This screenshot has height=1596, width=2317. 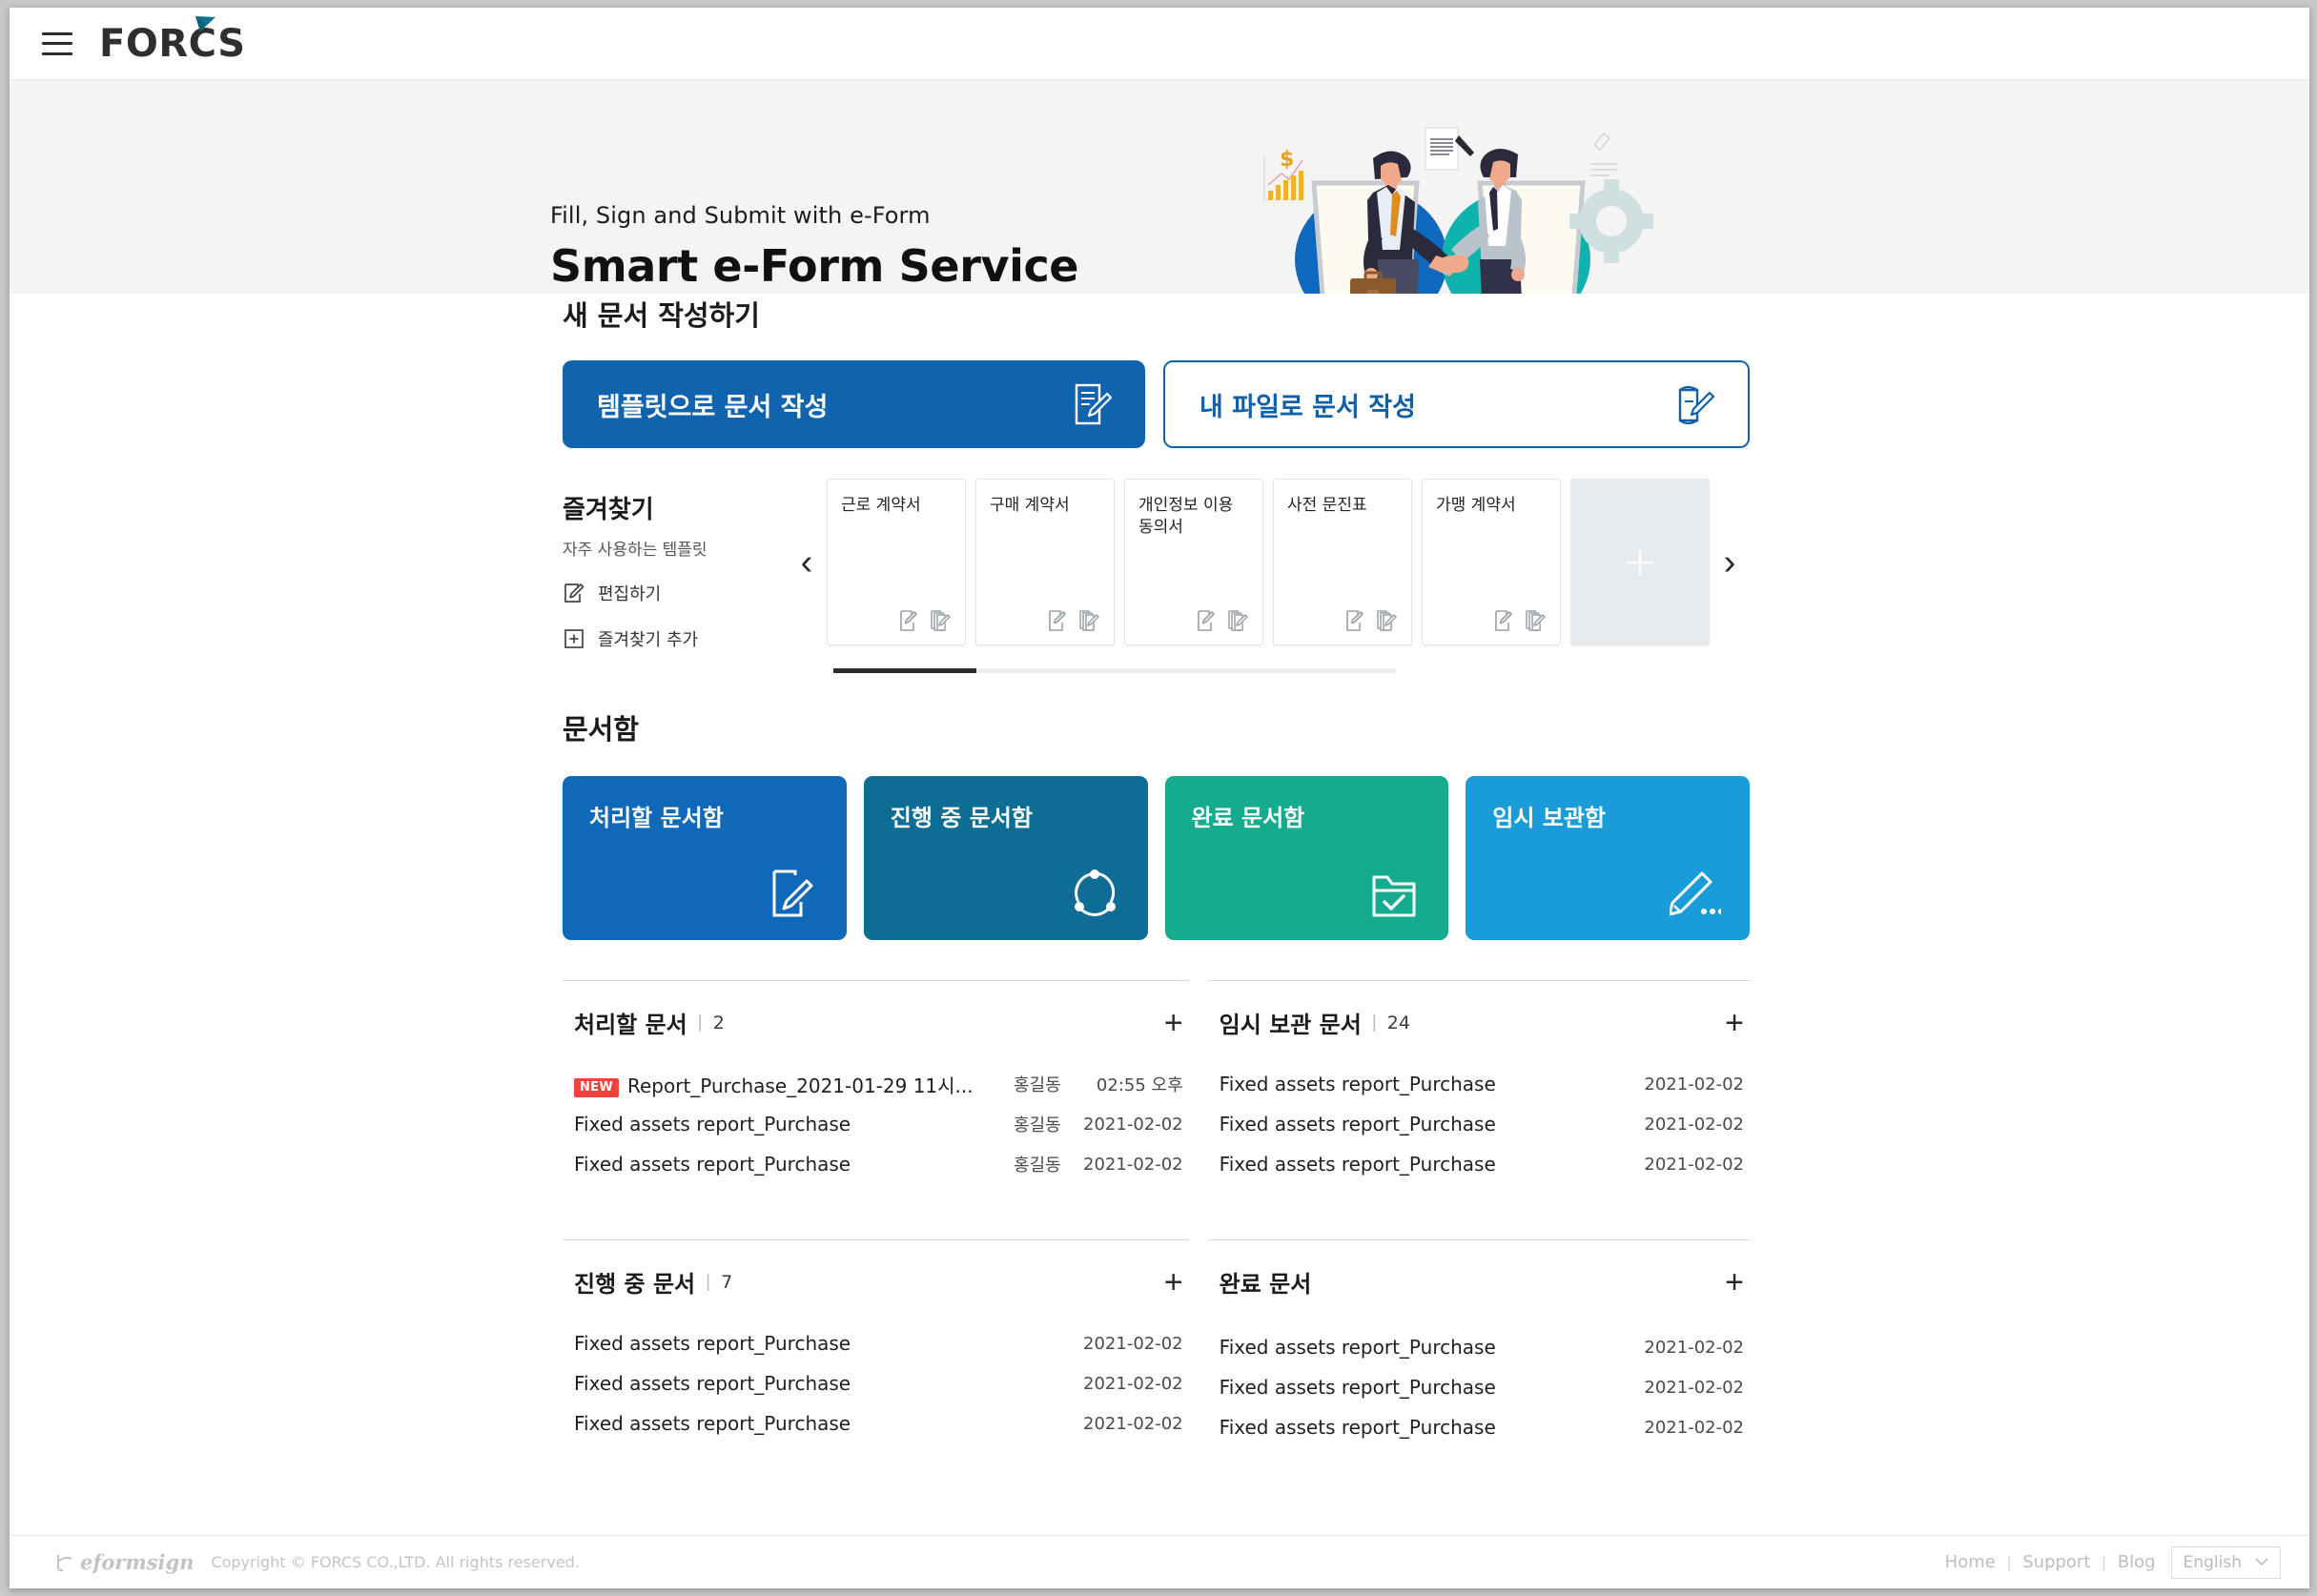 I want to click on carousel-scrollbar, so click(x=1114, y=671).